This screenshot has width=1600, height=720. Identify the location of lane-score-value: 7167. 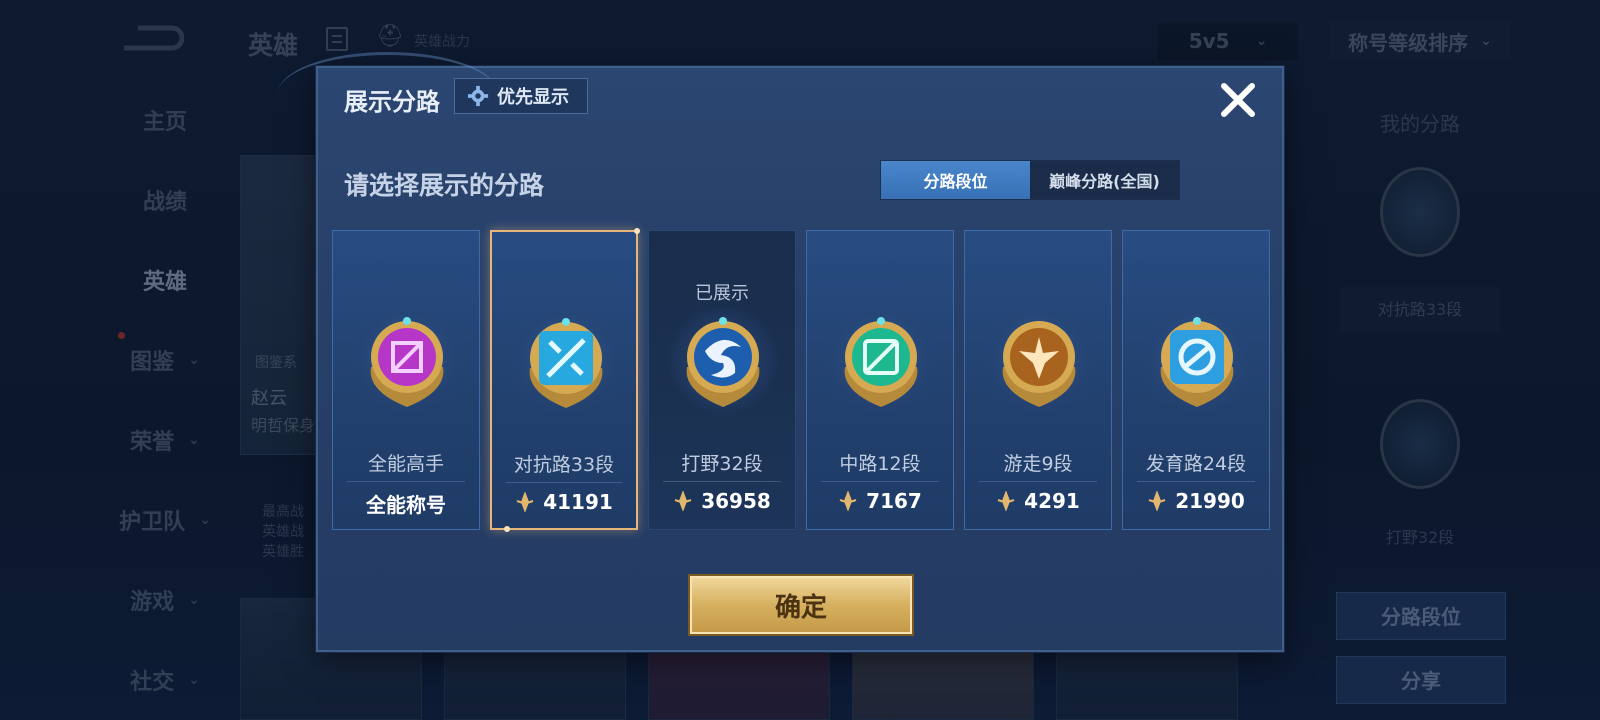
(894, 501).